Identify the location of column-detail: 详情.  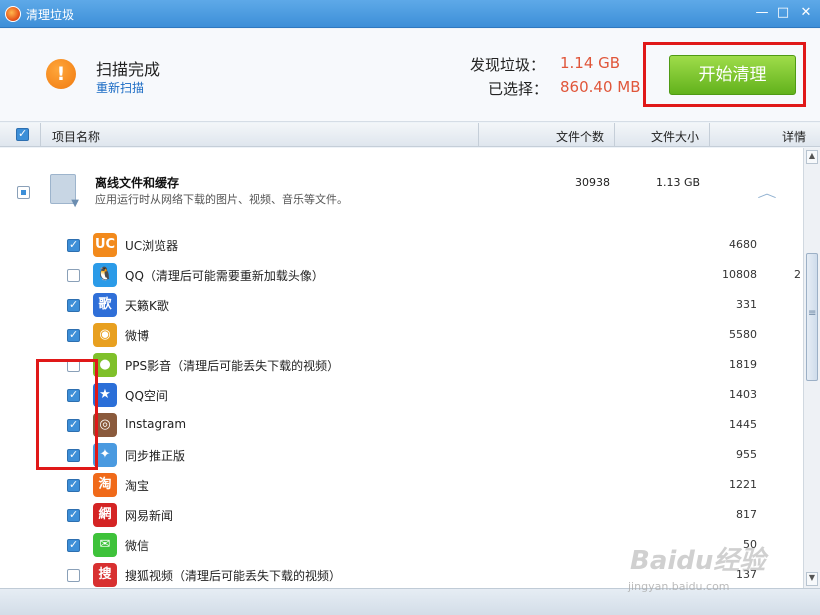
(794, 136).